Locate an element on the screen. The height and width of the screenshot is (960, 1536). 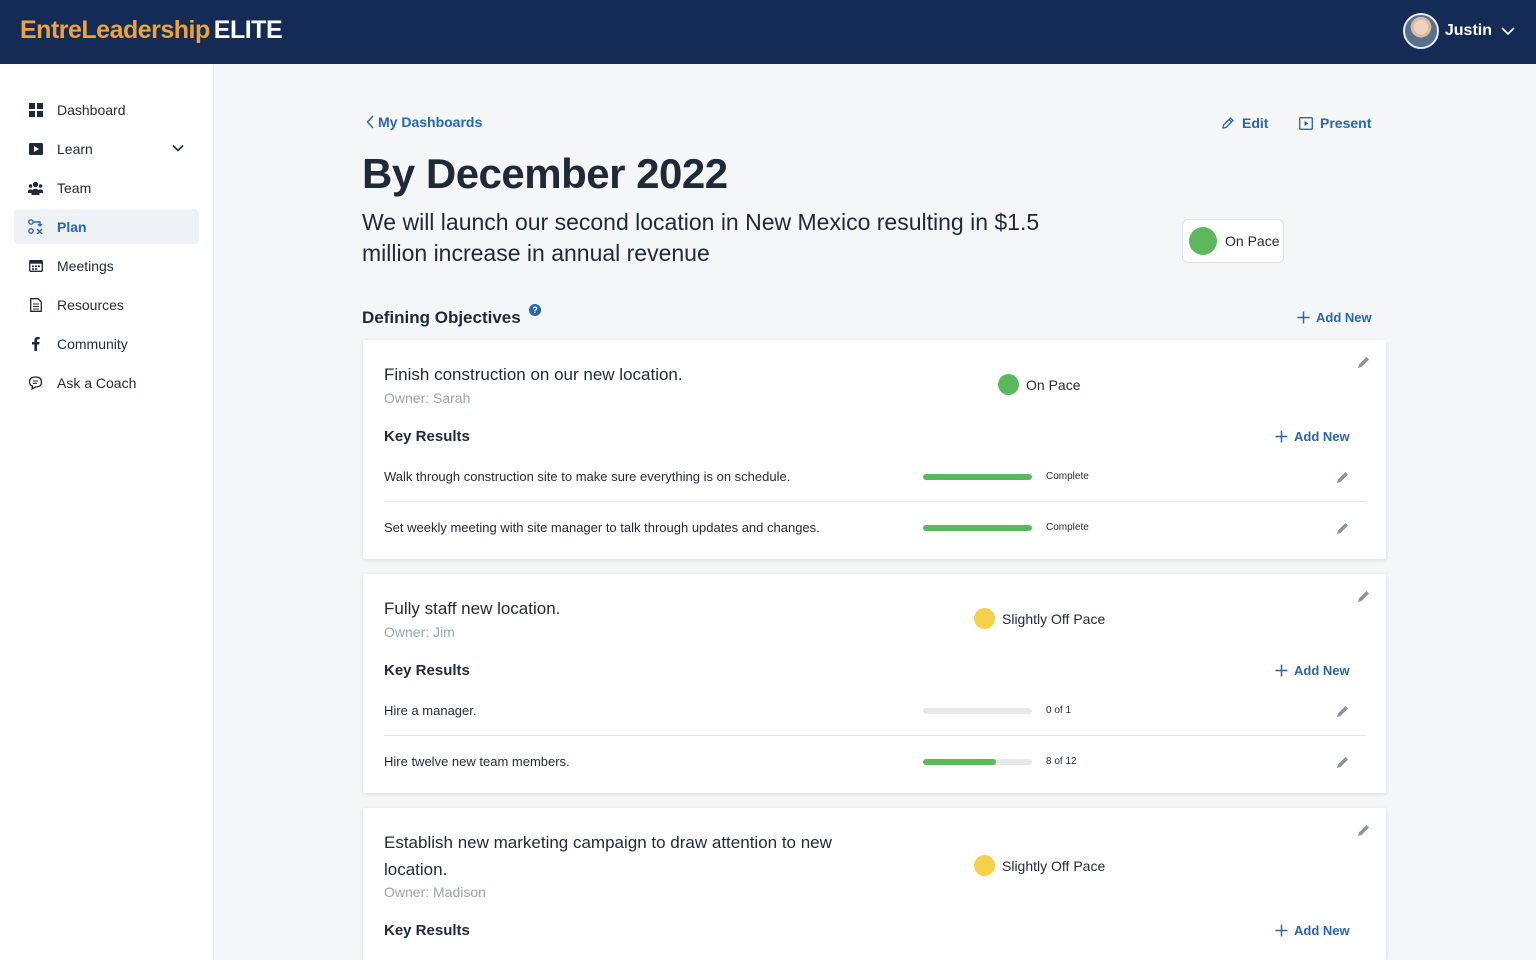
sidebar-item-label: Ask a Coach is located at coordinates (97, 382).